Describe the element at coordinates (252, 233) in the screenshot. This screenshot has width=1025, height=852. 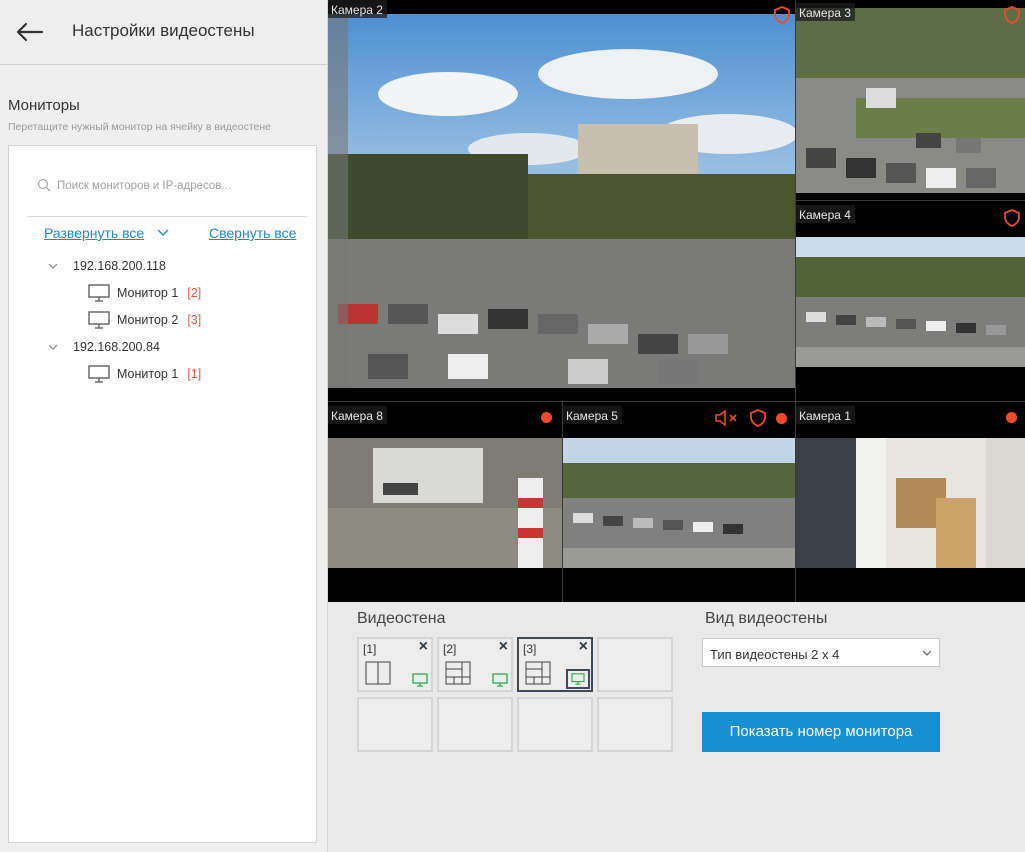
I see `collapse-all-link: Свернуть все` at that location.